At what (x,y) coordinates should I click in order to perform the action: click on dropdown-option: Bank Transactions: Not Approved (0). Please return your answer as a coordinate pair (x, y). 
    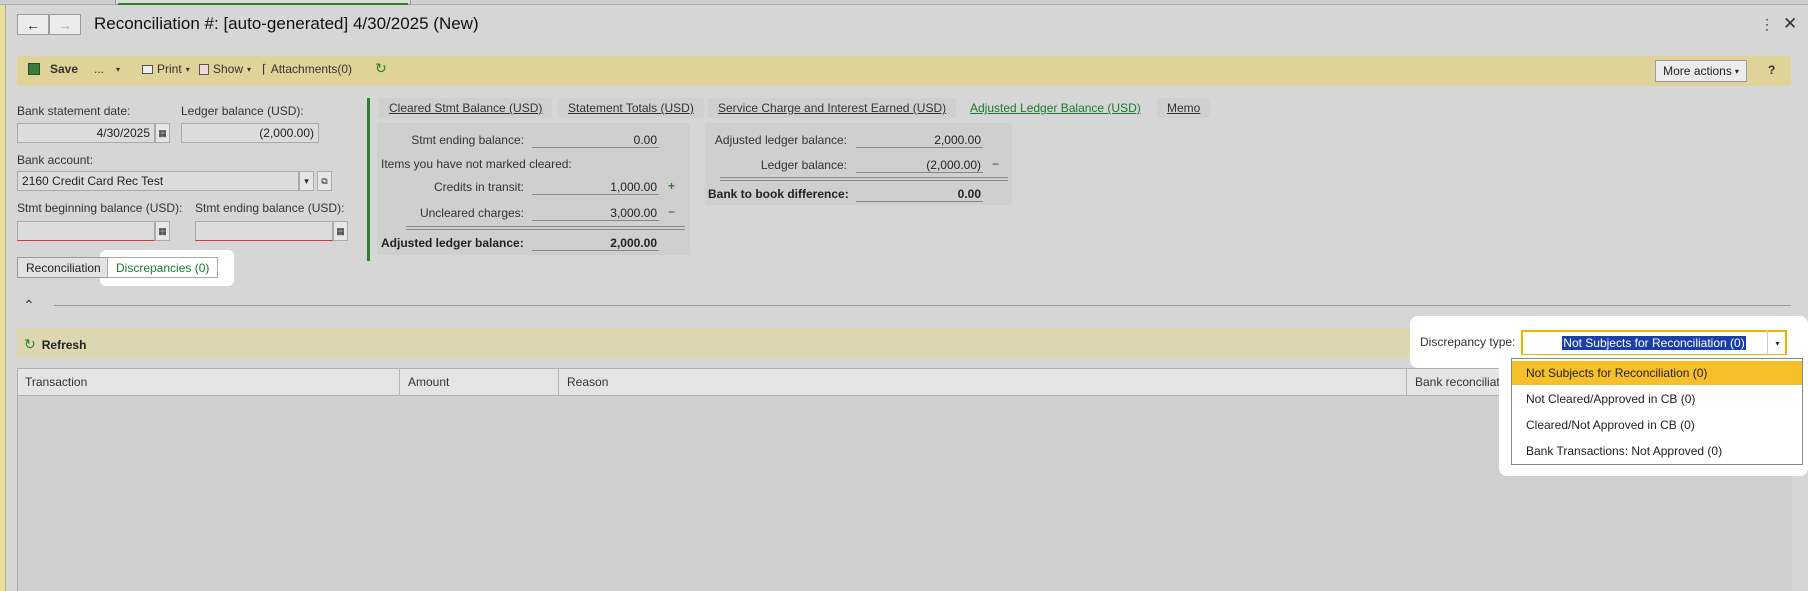
    Looking at the image, I should click on (1657, 451).